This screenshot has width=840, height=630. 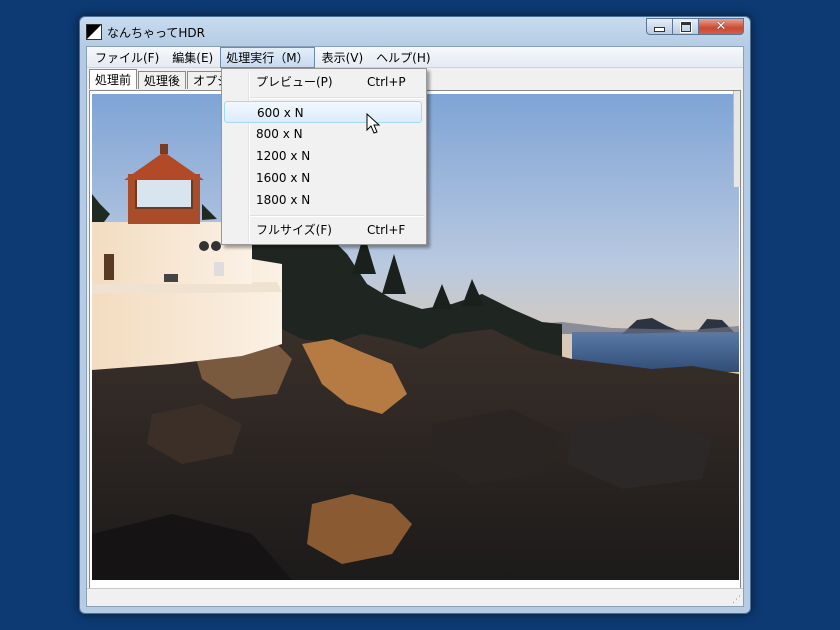 What do you see at coordinates (127, 57) in the screenshot?
I see `menu-file: ファイル(F)` at bounding box center [127, 57].